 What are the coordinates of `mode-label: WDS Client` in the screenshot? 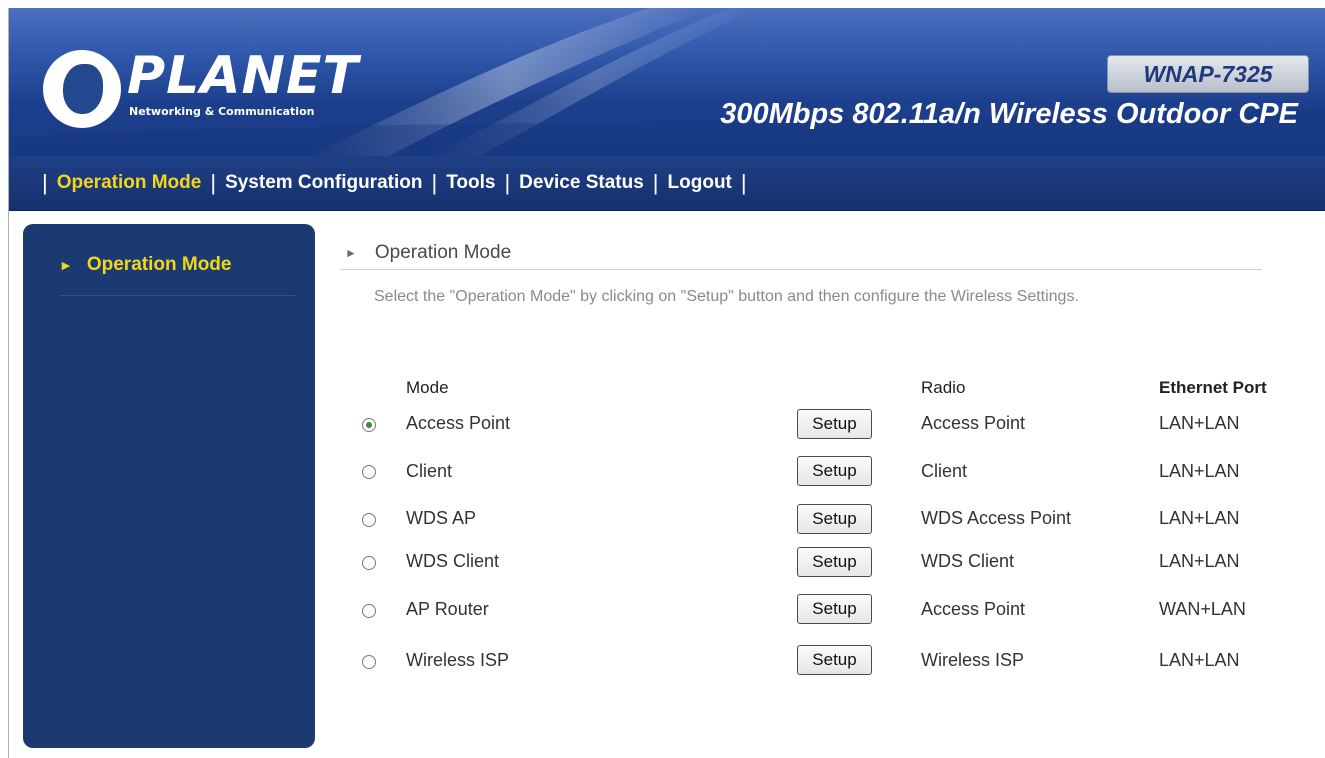 It's located at (453, 561).